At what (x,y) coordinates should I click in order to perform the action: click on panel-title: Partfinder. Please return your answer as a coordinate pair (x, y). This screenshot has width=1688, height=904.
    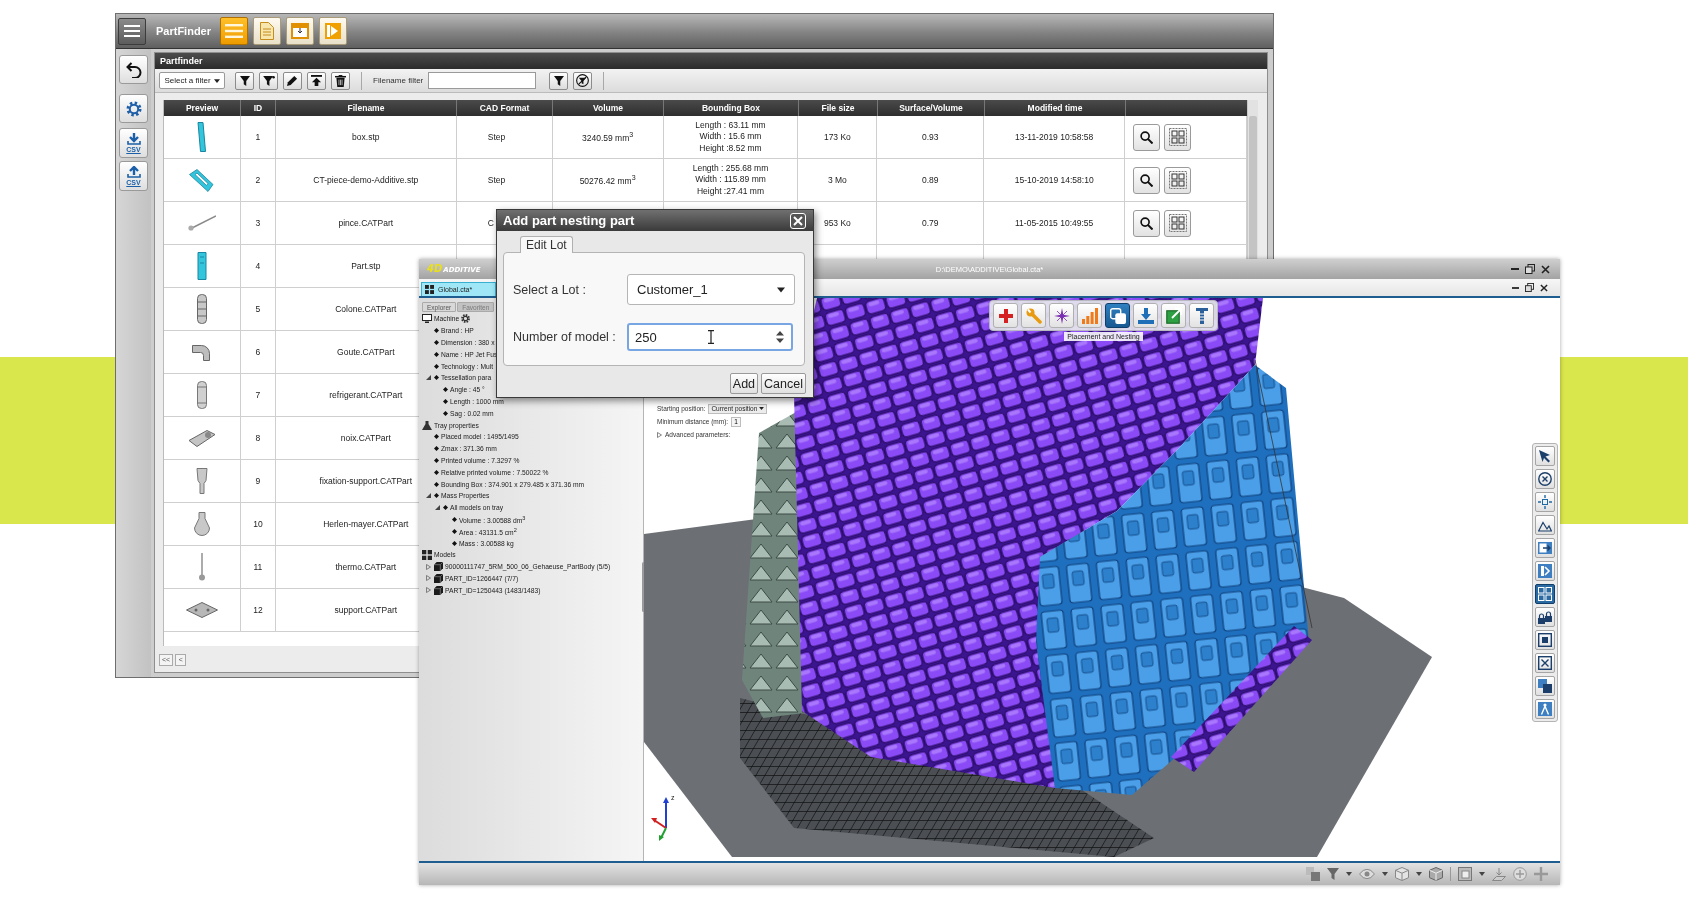
    Looking at the image, I should click on (181, 61).